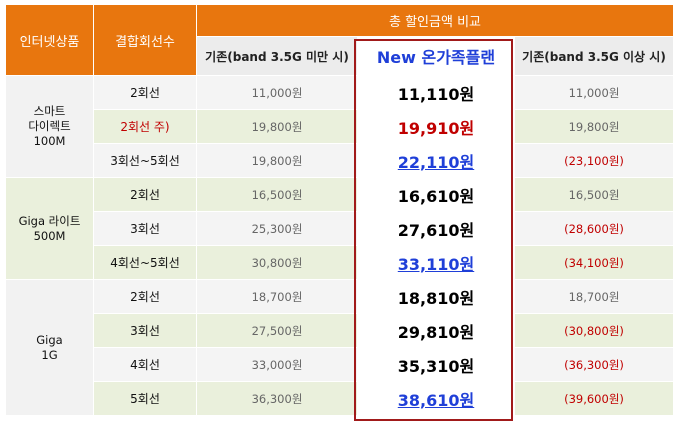 The width and height of the screenshot is (680, 423). Describe the element at coordinates (145, 126) in the screenshot. I see `lines-cell: 2회선 주)` at that location.